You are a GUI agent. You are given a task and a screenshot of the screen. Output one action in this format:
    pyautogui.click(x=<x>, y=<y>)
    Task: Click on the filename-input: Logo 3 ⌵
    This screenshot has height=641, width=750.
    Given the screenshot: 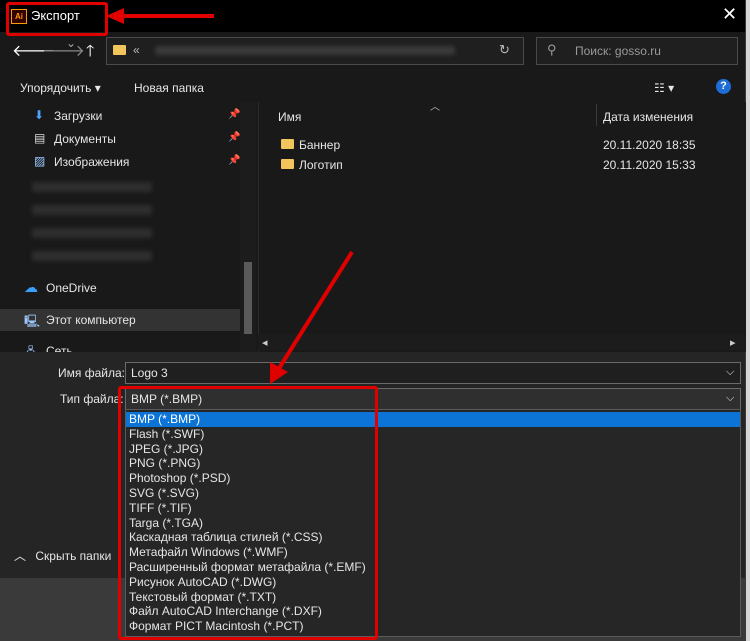 What is the action you would take?
    pyautogui.click(x=433, y=373)
    